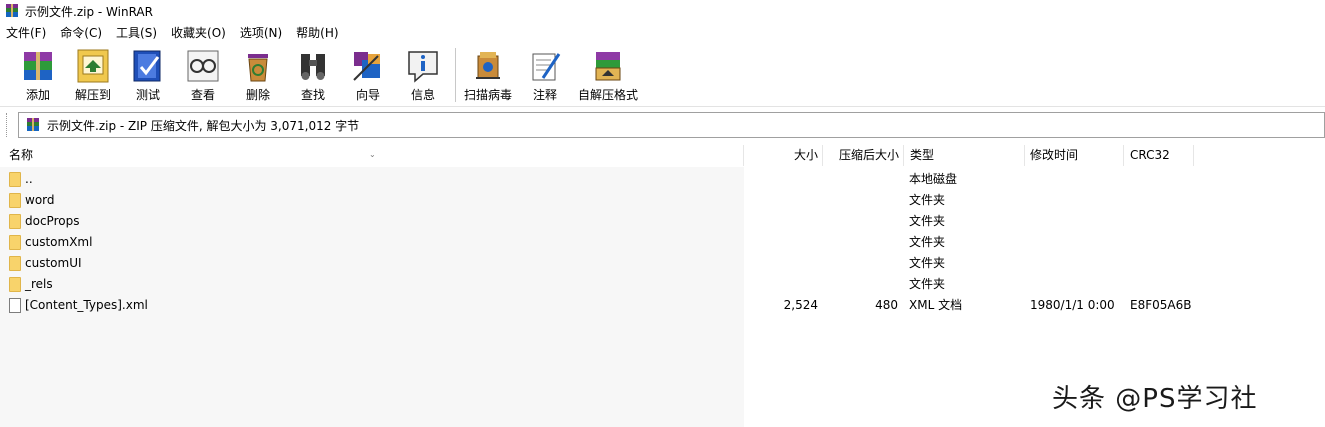 The height and width of the screenshot is (427, 1325). What do you see at coordinates (662, 284) in the screenshot?
I see `list-item: _rels 文件夹` at bounding box center [662, 284].